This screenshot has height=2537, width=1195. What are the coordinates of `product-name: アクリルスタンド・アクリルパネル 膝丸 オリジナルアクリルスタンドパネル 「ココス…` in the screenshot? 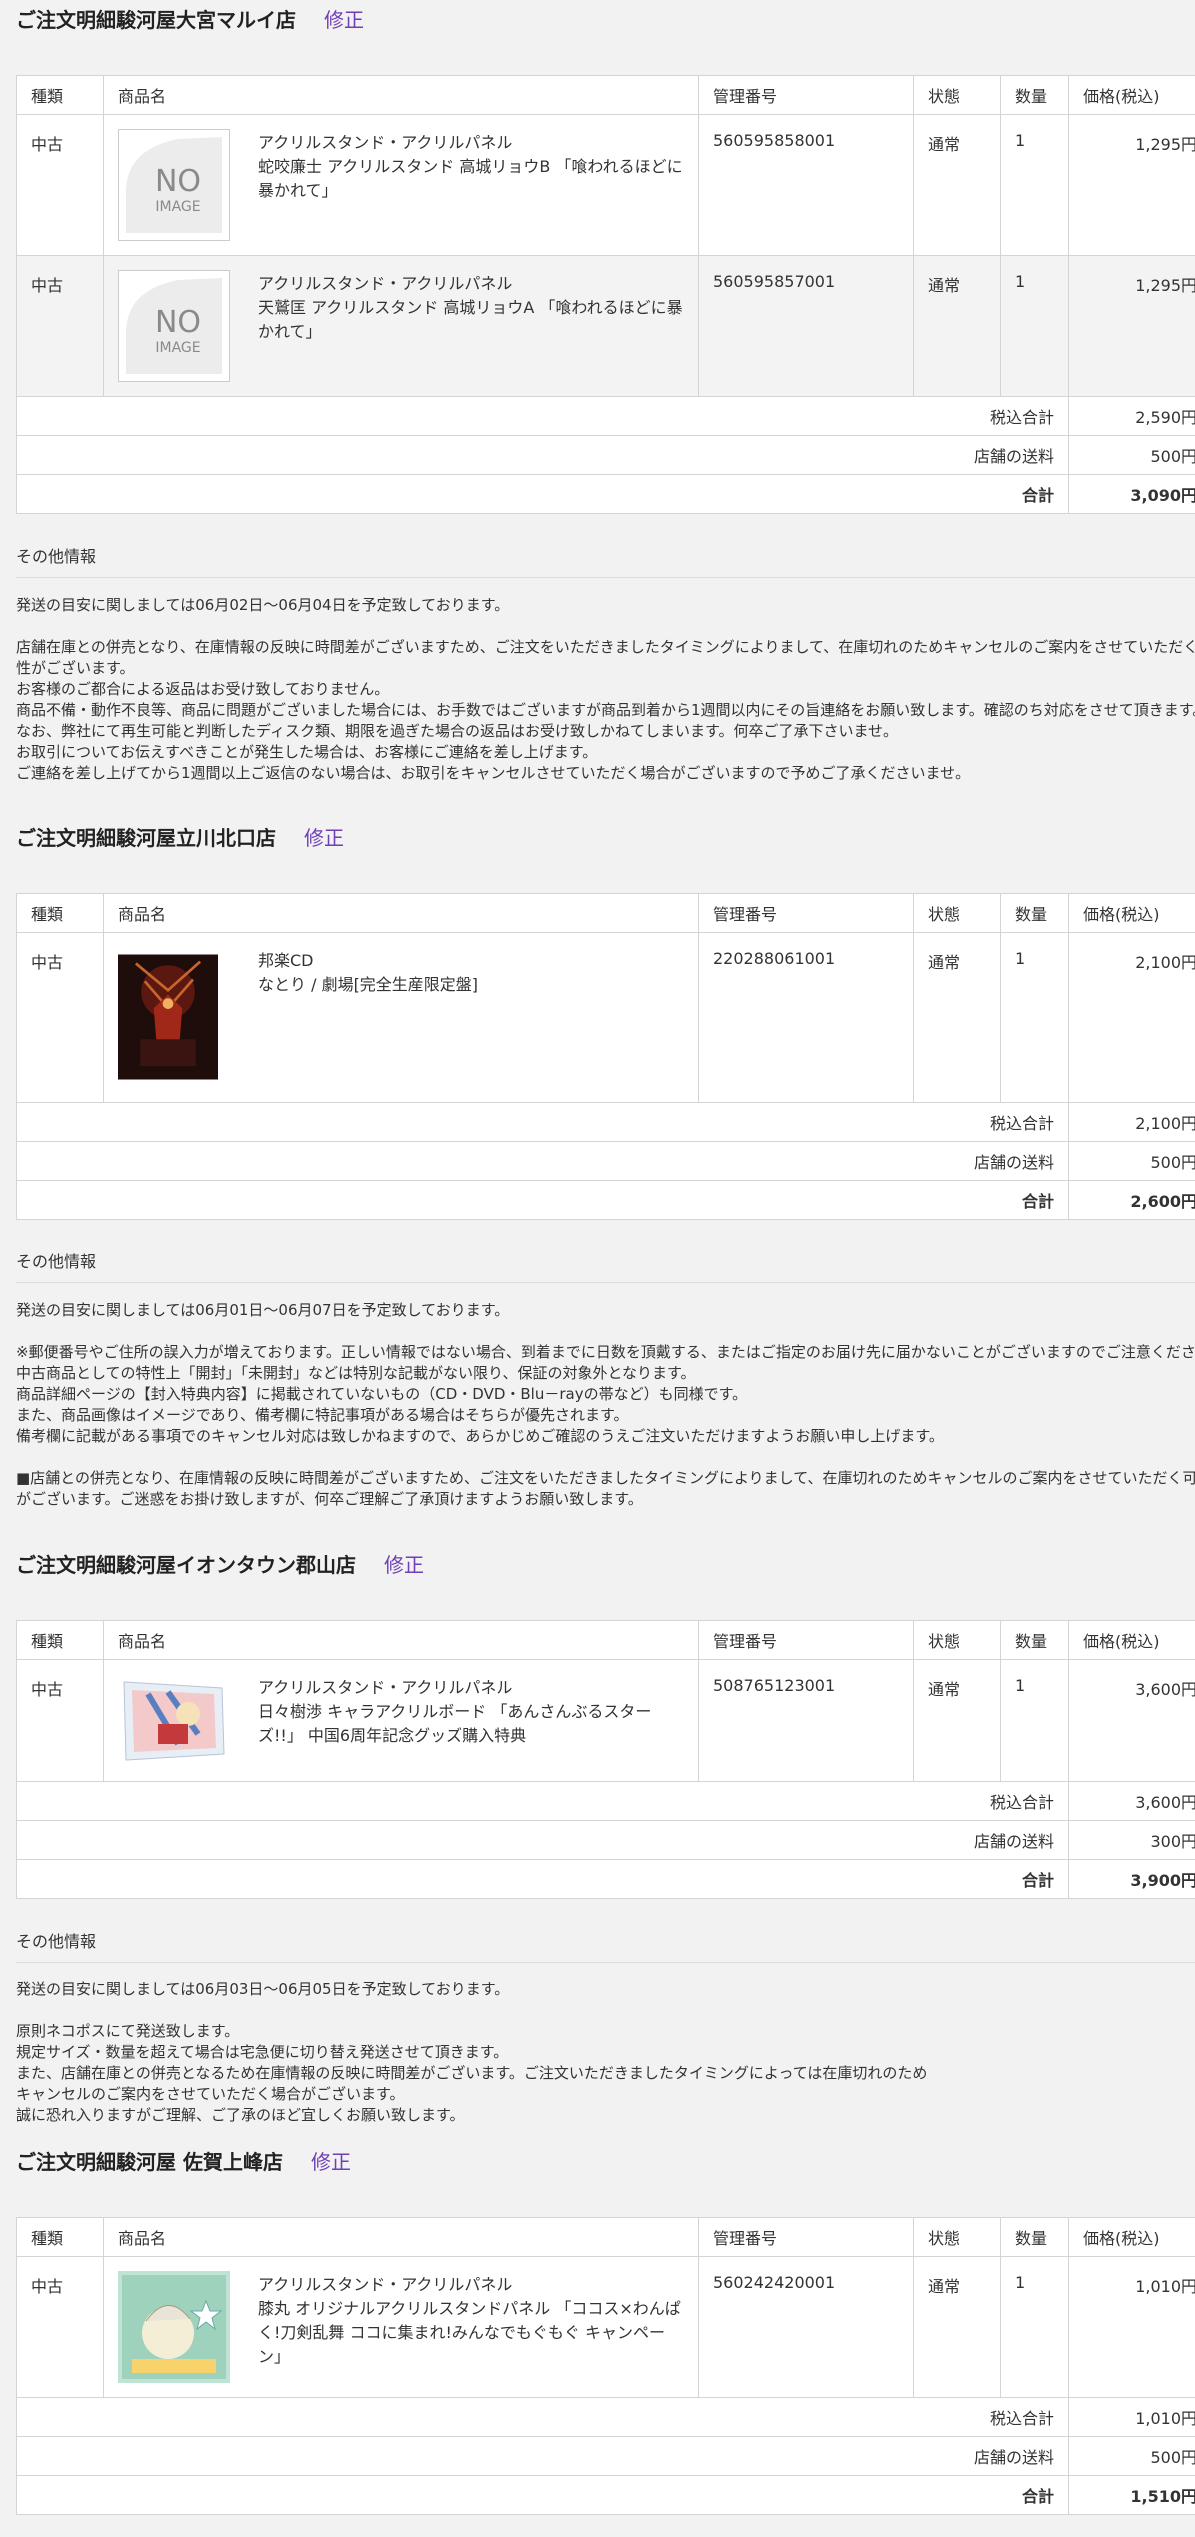 It's located at (471, 2321).